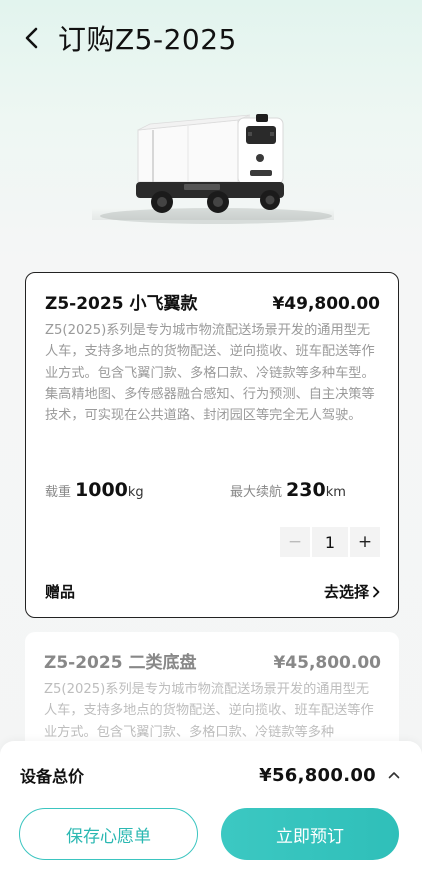 This screenshot has width=422, height=882. What do you see at coordinates (210, 775) in the screenshot?
I see `total-row: 设备总价 ¥56,800.00` at bounding box center [210, 775].